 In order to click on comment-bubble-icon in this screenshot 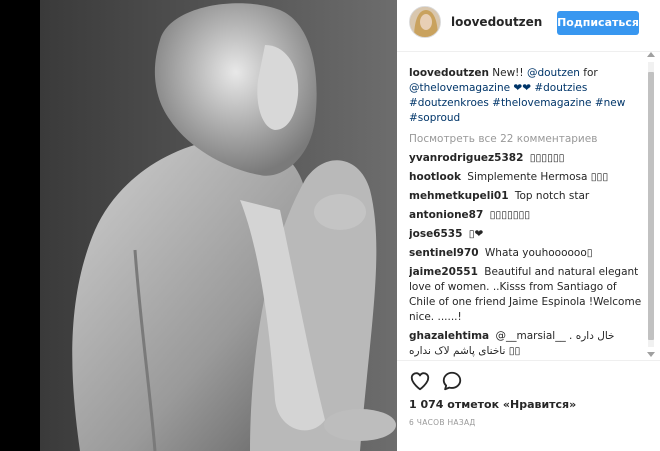, I will do `click(452, 381)`.